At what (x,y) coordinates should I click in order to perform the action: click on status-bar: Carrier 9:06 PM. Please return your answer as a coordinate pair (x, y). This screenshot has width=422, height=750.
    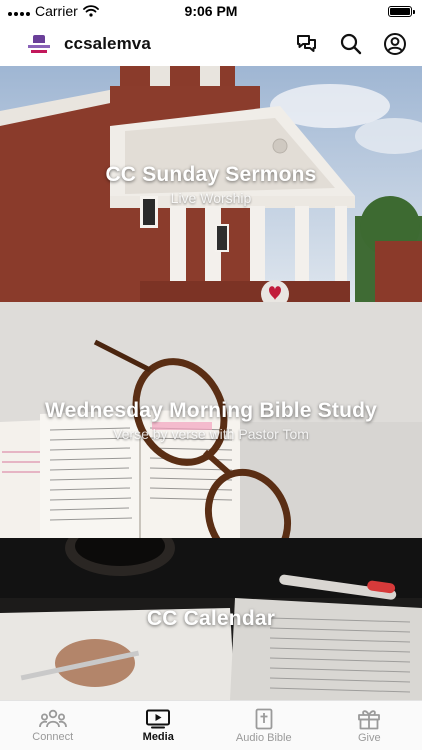
    Looking at the image, I should click on (211, 11).